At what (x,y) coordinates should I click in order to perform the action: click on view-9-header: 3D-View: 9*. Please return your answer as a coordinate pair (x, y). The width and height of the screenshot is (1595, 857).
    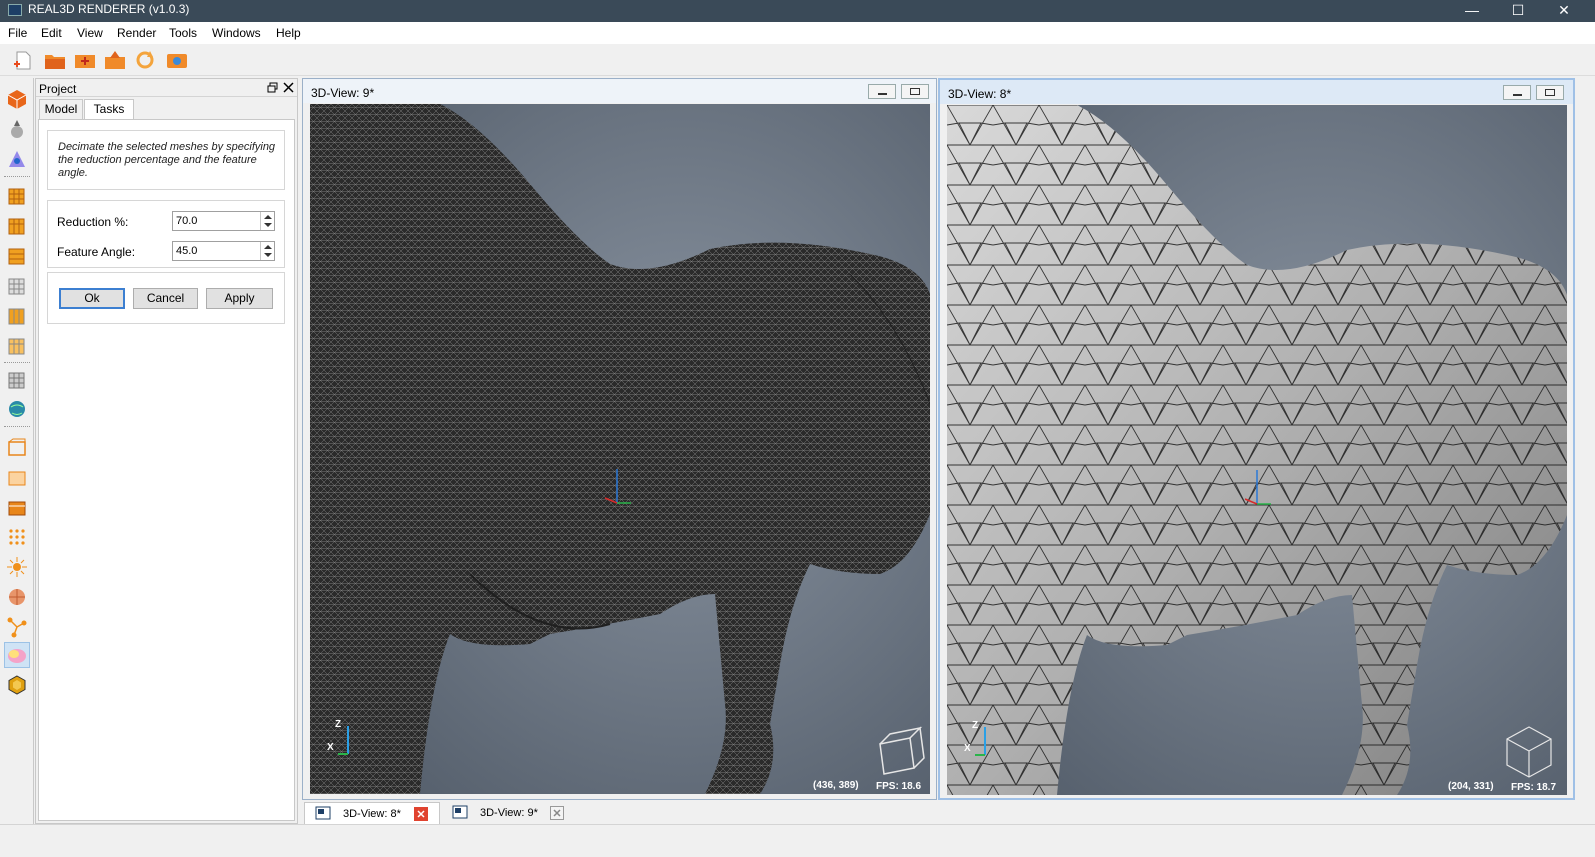
    Looking at the image, I should click on (619, 91).